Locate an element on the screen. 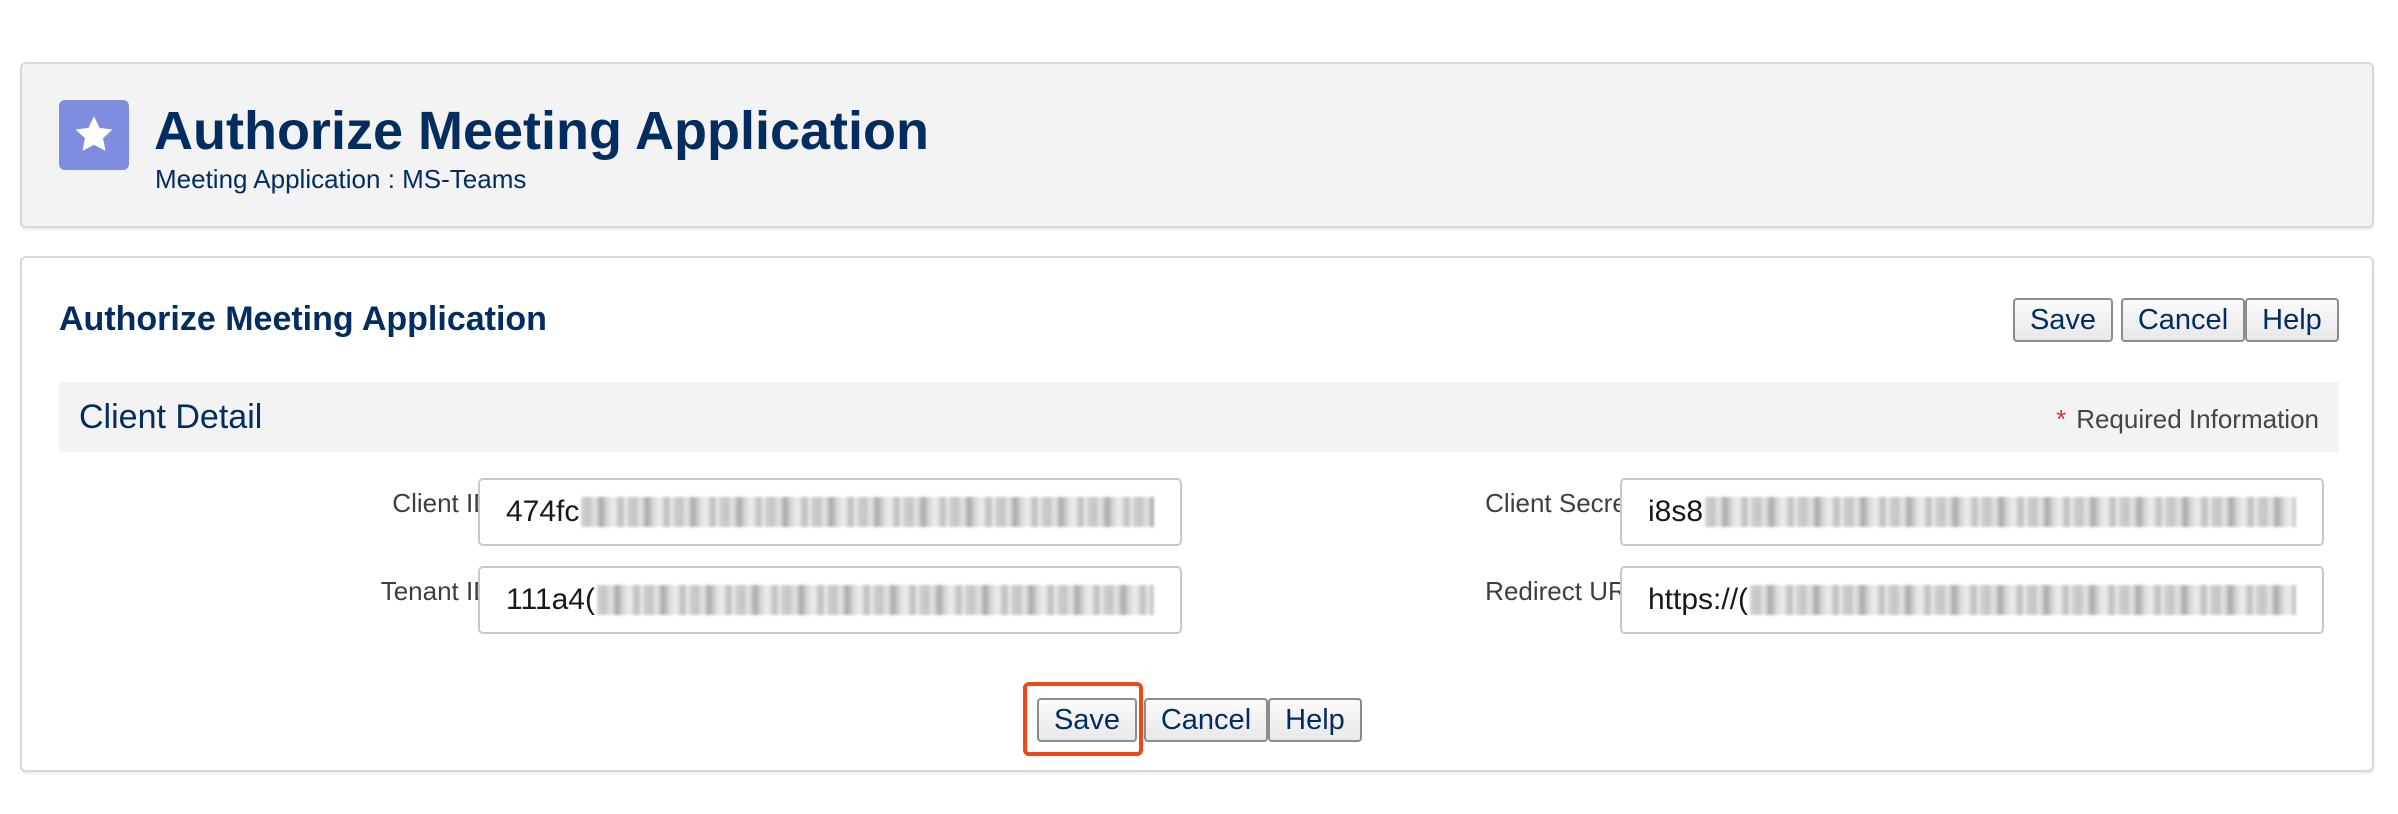 Image resolution: width=2398 pixels, height=814 pixels. redirect-uri-input: https://( is located at coordinates (1972, 600).